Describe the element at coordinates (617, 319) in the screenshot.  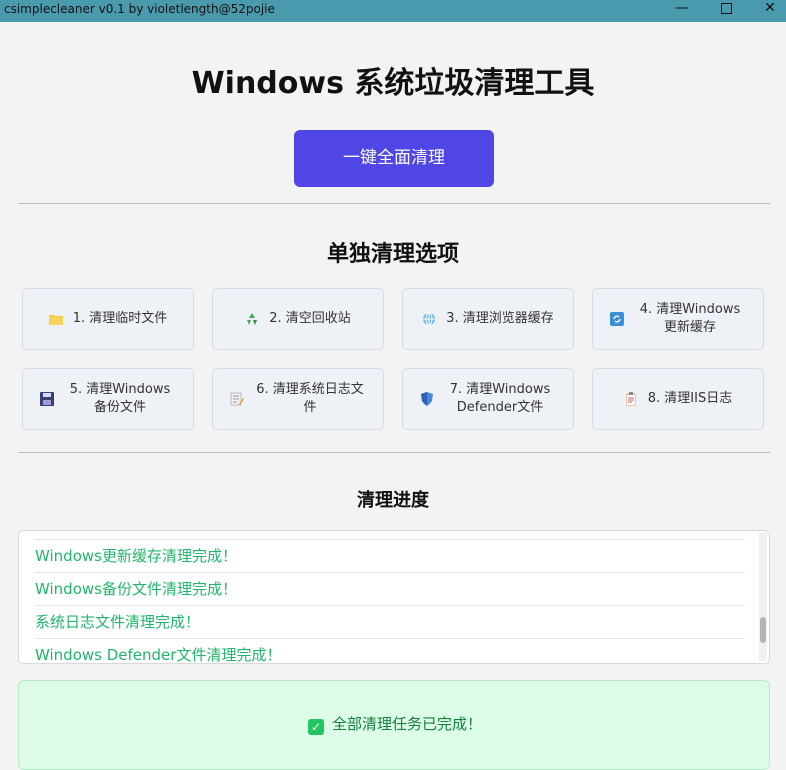
I see `update-icon` at that location.